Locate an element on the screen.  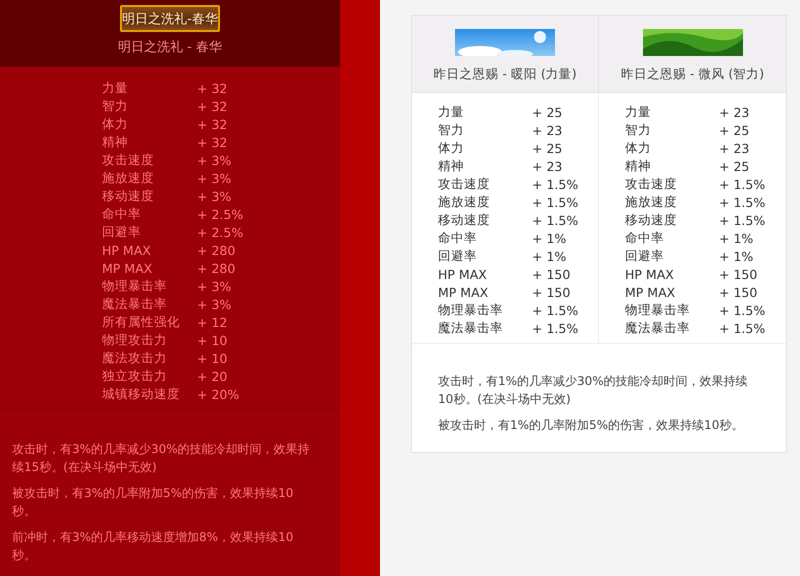
stat-name: 魔法攻击力 is located at coordinates (135, 358).